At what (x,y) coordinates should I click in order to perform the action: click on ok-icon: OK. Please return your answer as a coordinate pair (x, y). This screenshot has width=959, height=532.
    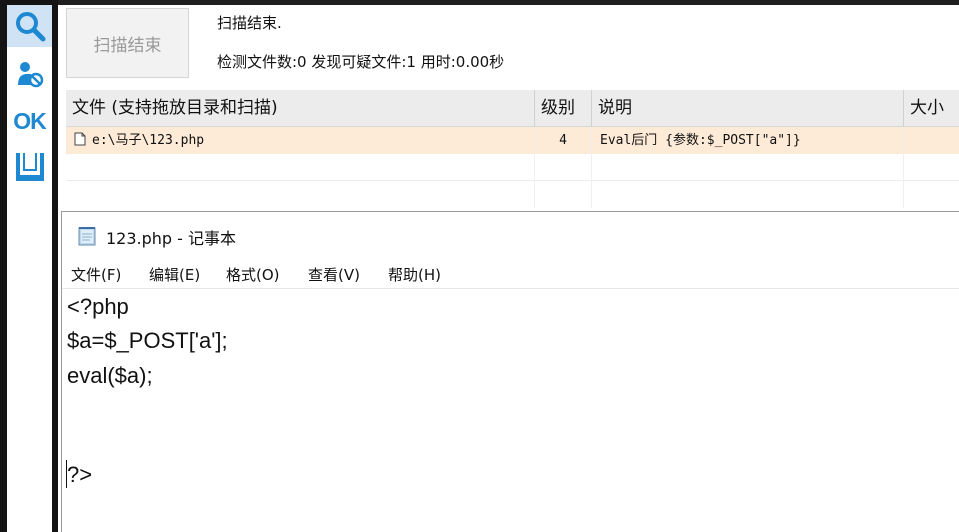
    Looking at the image, I should click on (29, 120).